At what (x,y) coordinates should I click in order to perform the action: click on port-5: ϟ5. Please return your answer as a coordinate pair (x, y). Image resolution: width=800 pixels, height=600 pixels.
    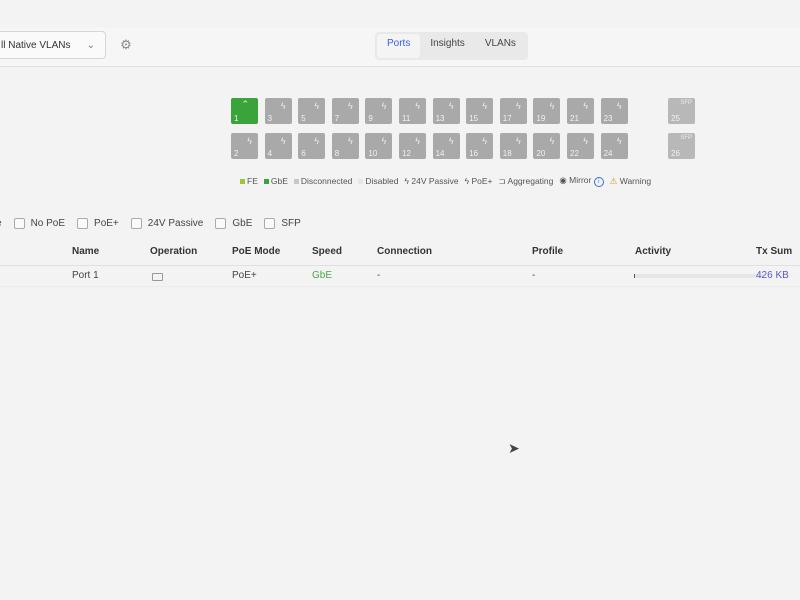
    Looking at the image, I should click on (312, 111).